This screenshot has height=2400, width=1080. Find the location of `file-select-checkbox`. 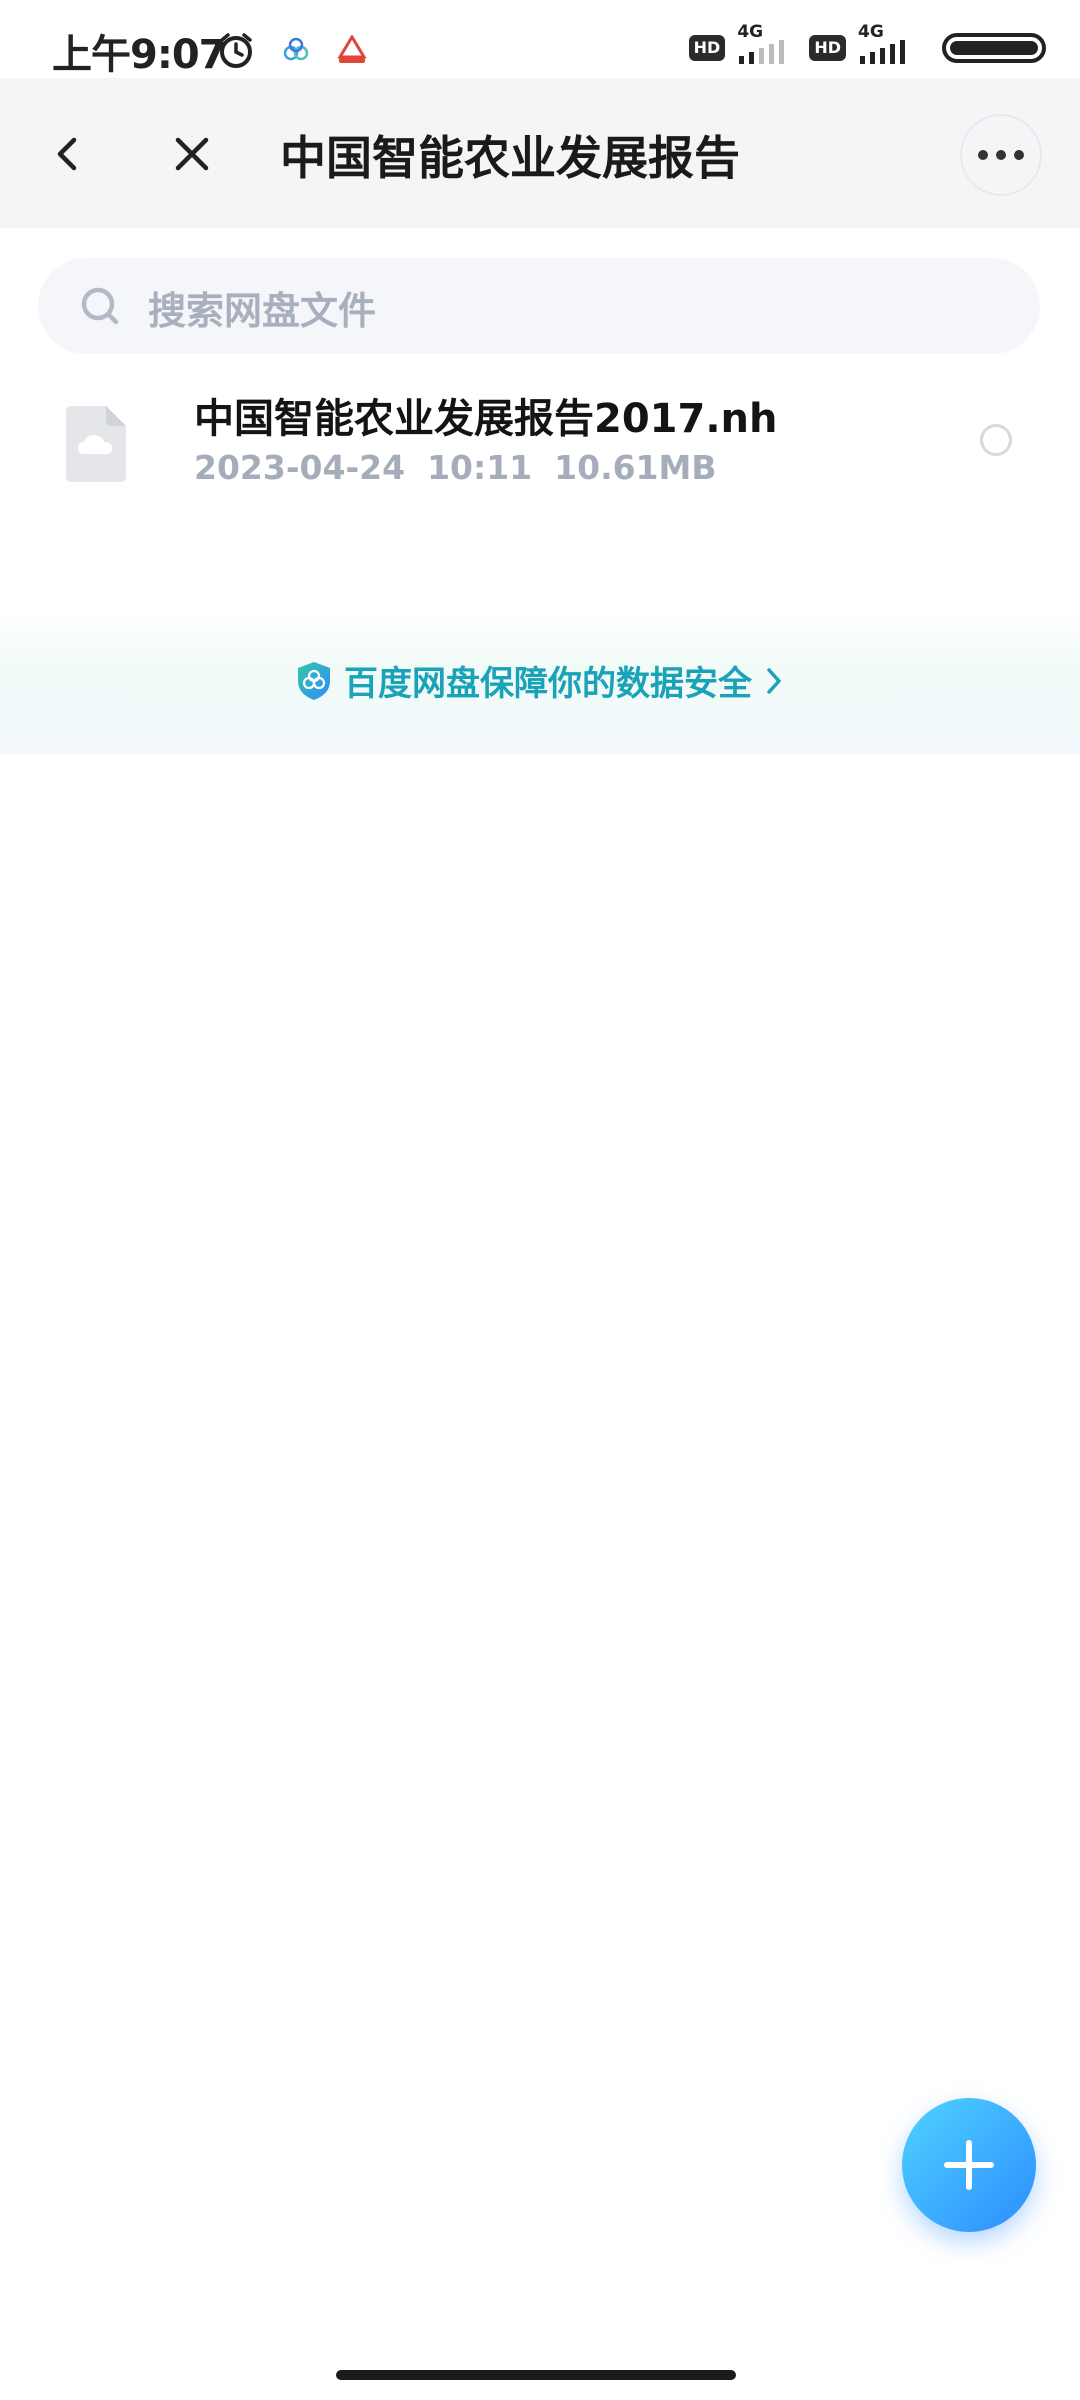

file-select-checkbox is located at coordinates (996, 440).